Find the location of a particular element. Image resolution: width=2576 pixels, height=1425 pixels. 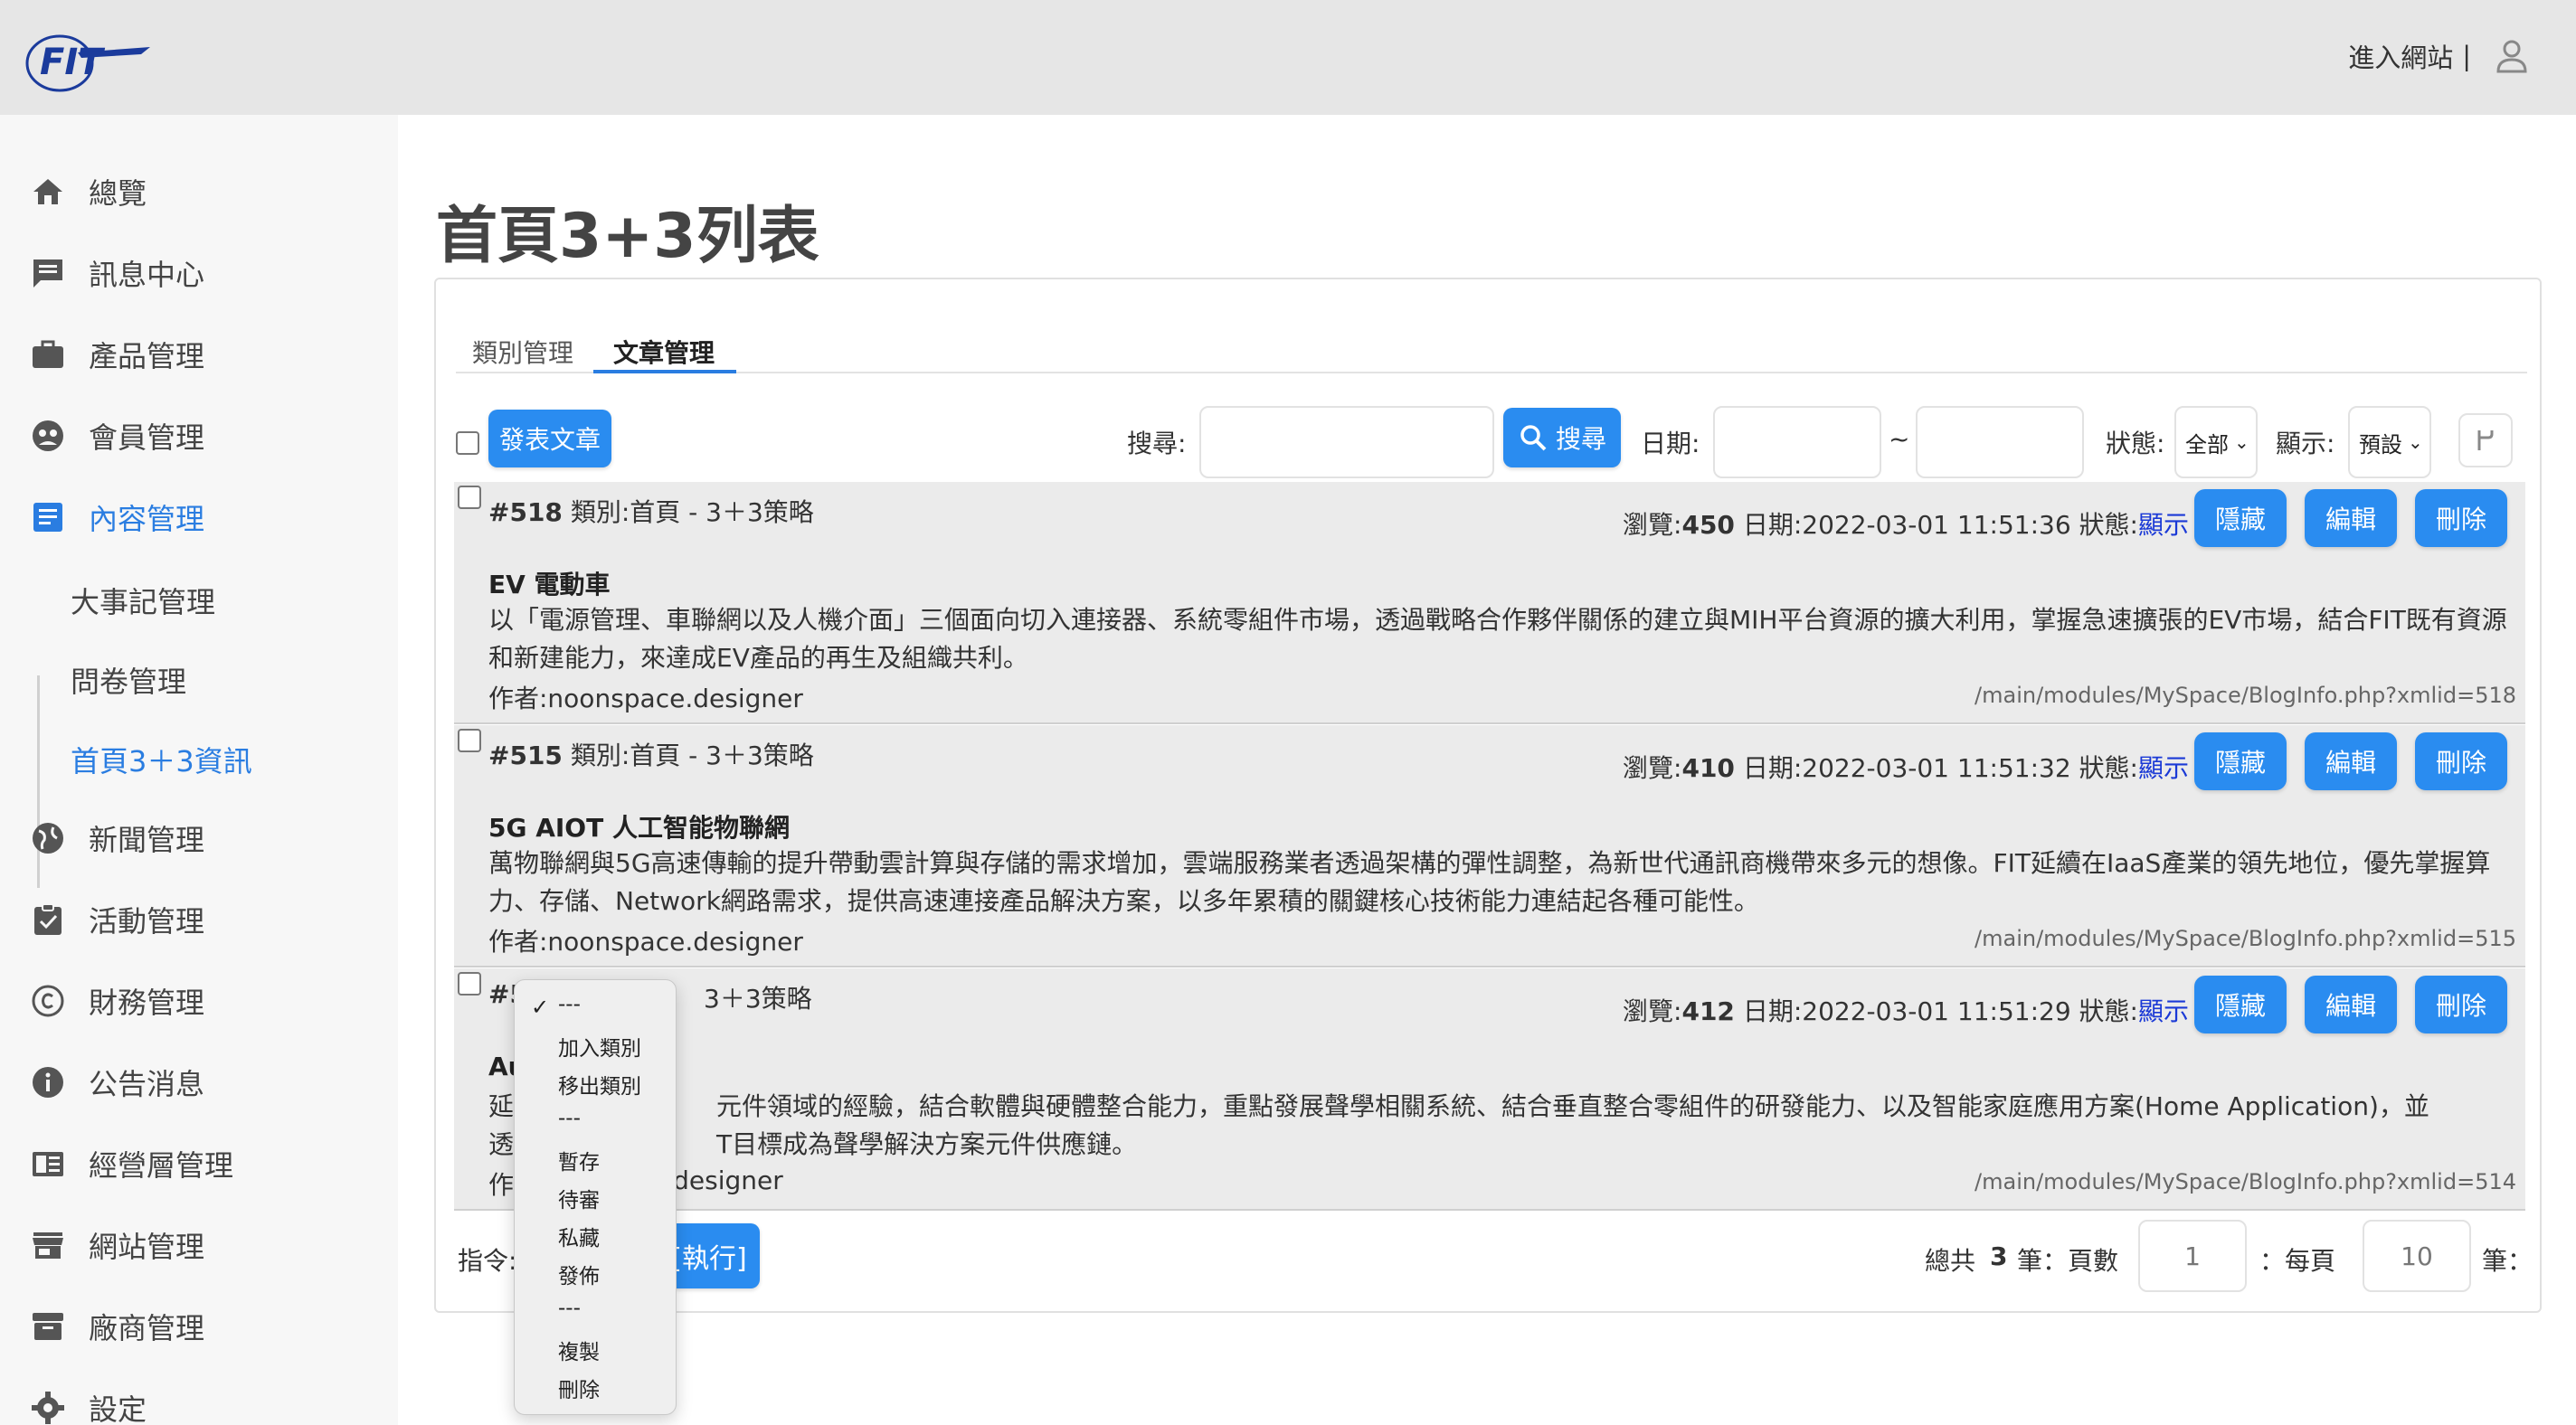

sidebar-item-label: 財務管理 is located at coordinates (147, 1003).